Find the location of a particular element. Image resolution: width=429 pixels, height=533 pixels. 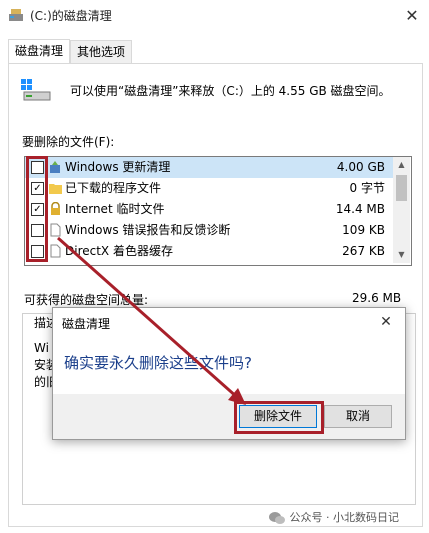

scroll-down-icon: ▼ is located at coordinates (401, 255).